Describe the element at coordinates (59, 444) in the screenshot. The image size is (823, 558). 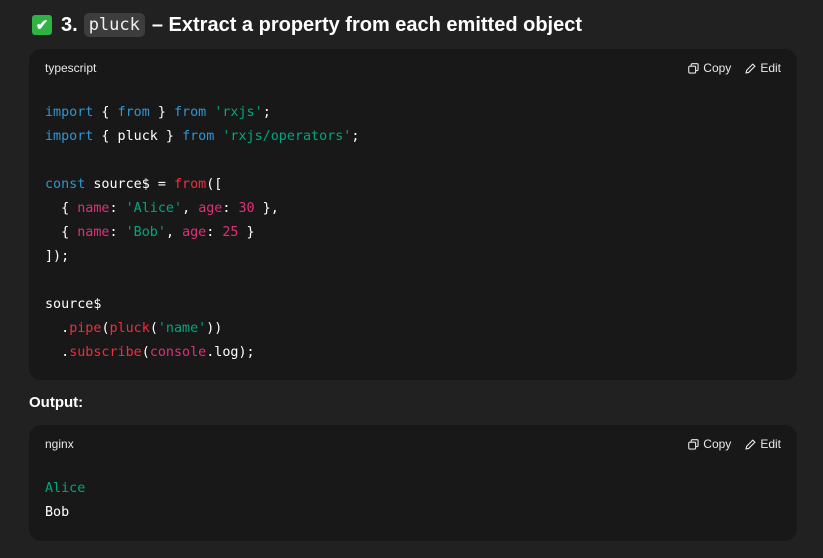
I see `code-language-label: nginx` at that location.